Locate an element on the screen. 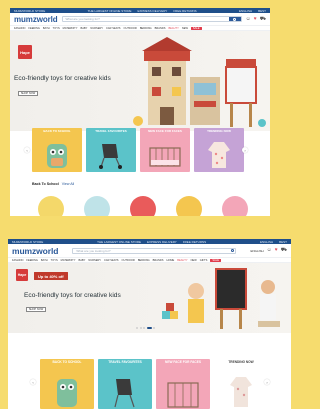  toy-castle-image is located at coordinates (199, 82).